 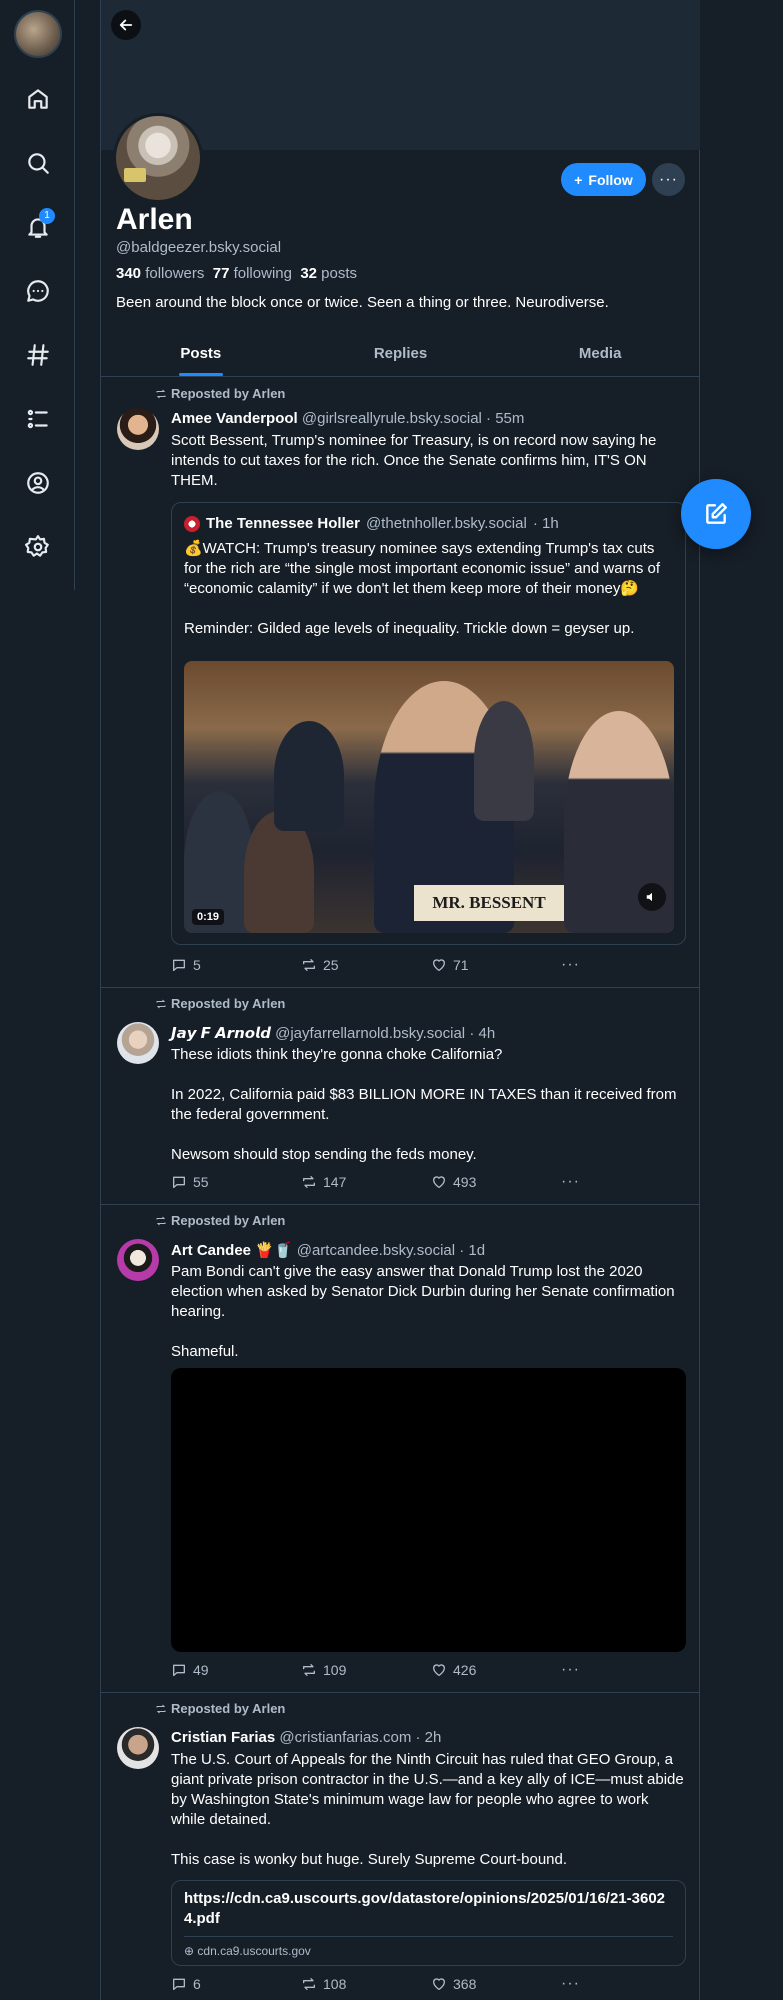 What do you see at coordinates (236, 965) in the screenshot?
I see `reply-button: 5` at bounding box center [236, 965].